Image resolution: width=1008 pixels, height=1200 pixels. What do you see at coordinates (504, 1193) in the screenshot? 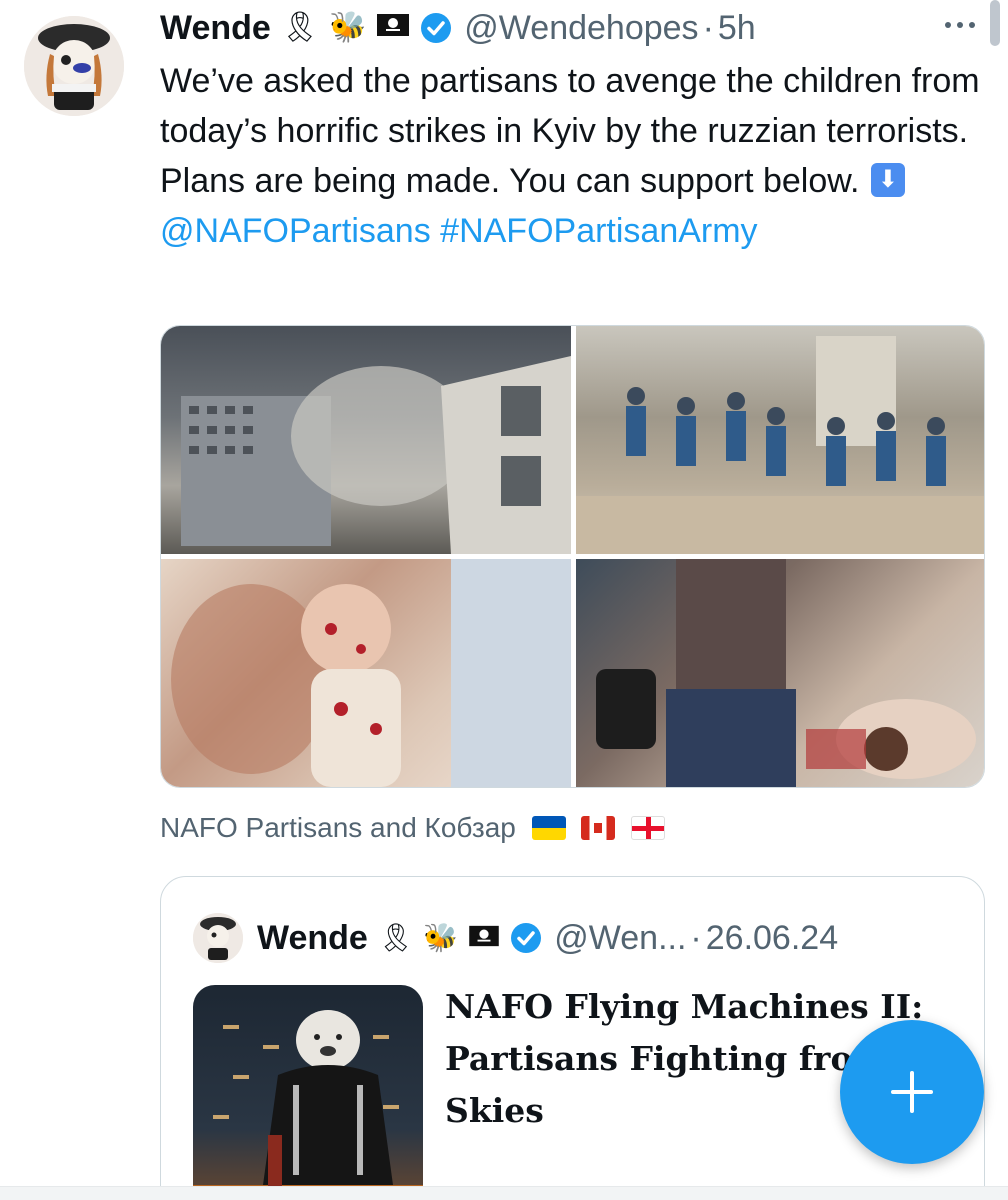
I see `bottom-divider` at bounding box center [504, 1193].